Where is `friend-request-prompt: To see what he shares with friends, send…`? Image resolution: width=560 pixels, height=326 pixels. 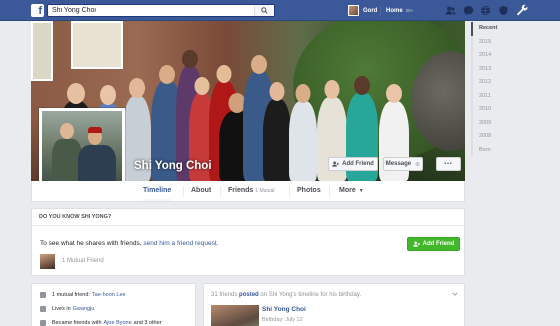 friend-request-prompt: To see what he shares with friends, send… is located at coordinates (129, 243).